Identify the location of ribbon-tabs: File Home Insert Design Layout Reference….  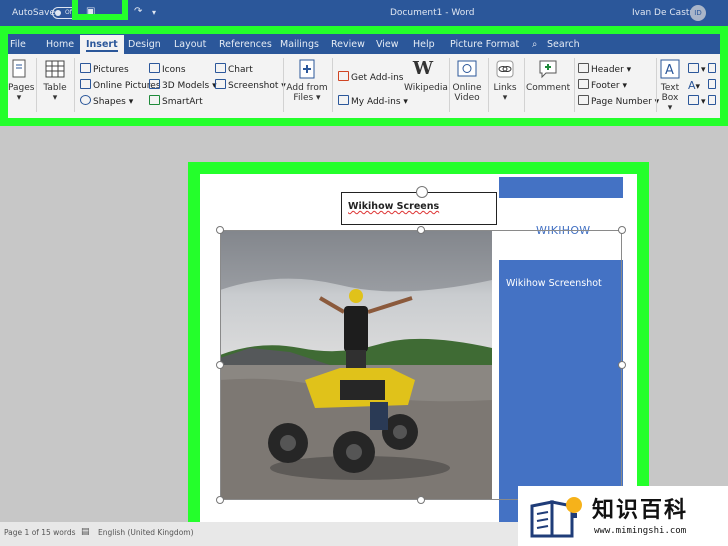
(364, 44).